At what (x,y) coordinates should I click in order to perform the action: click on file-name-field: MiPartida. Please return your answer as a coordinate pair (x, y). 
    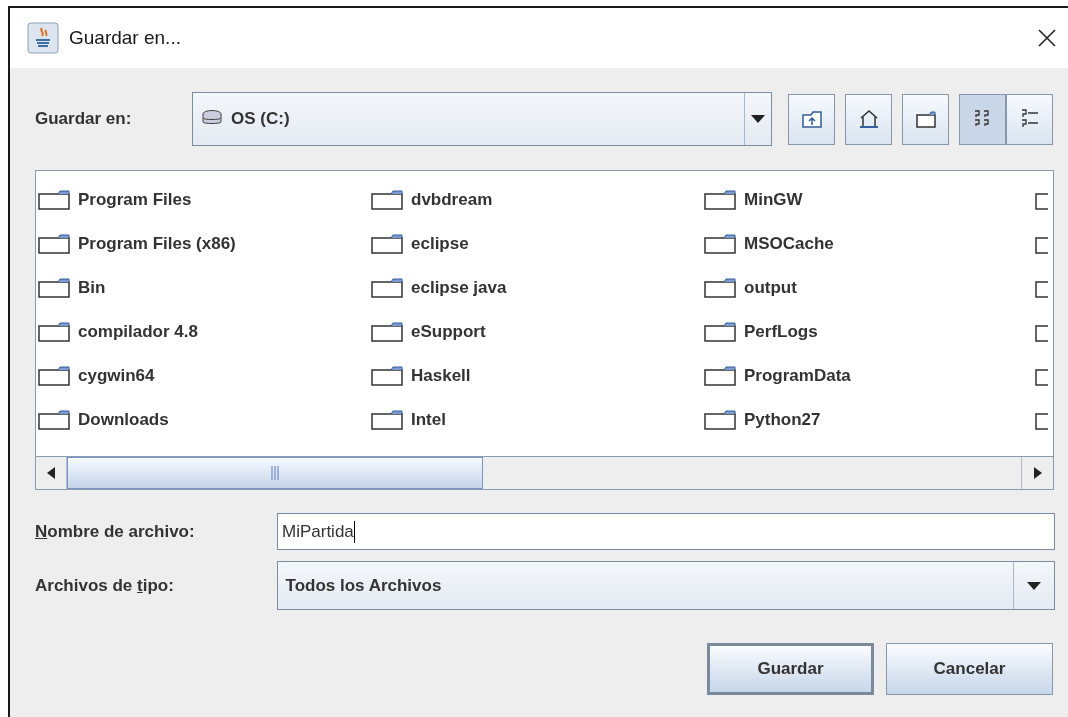
    Looking at the image, I should click on (666, 531).